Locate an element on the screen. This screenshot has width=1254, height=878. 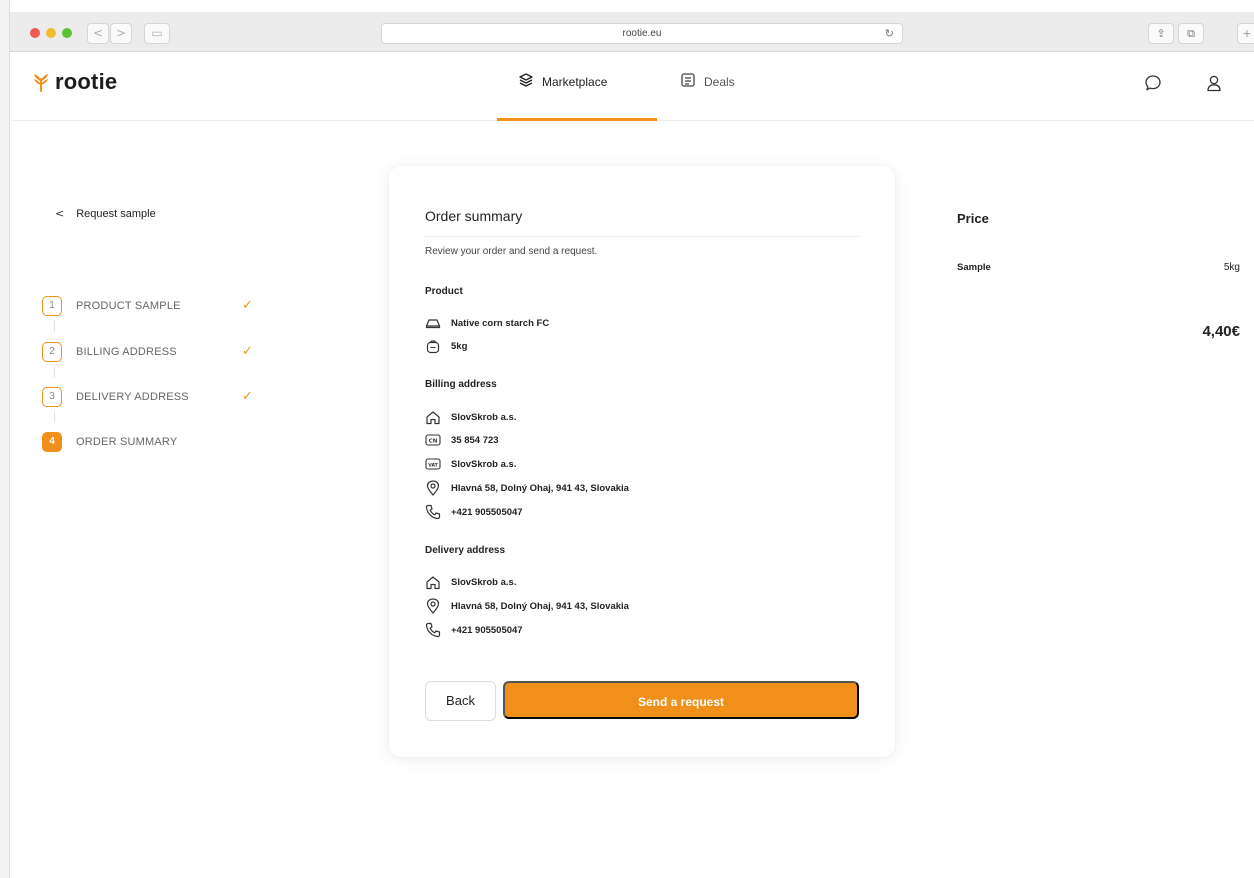
billing-company-id-row: CN 35 854 723 is located at coordinates (462, 440).